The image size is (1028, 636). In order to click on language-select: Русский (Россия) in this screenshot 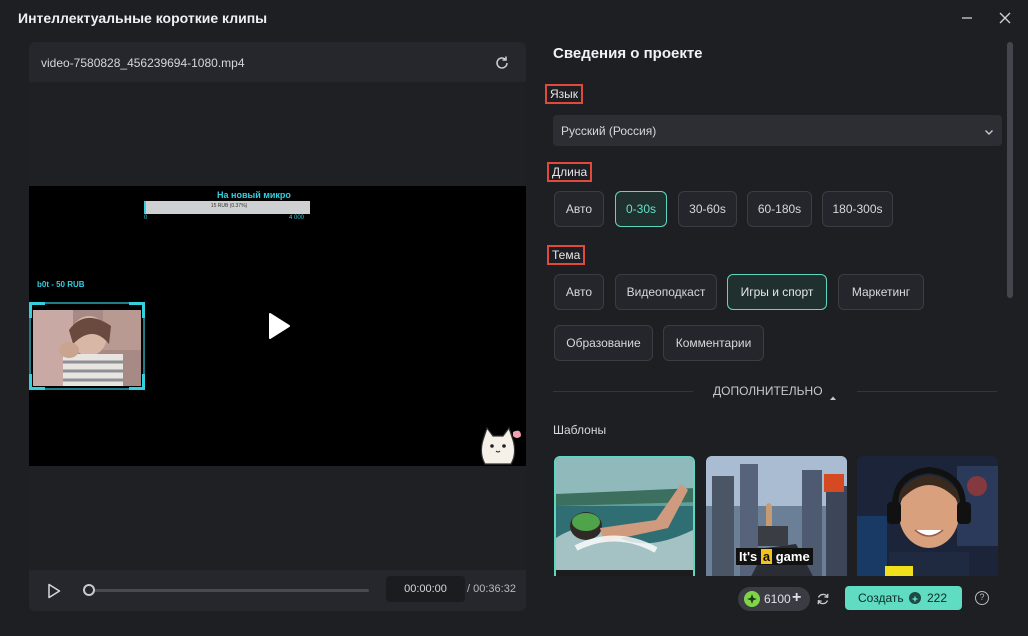, I will do `click(777, 130)`.